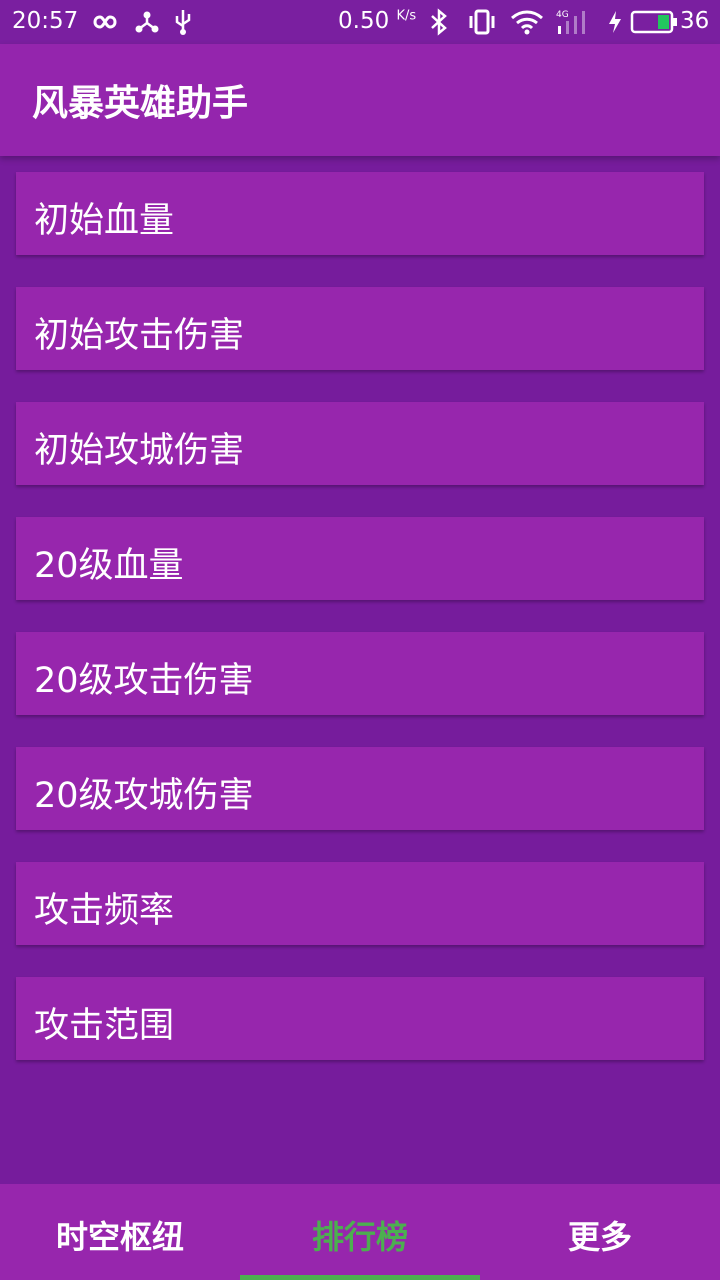  Describe the element at coordinates (360, 673) in the screenshot. I see `list-item-level20-attack-damage: 20级攻击伤害` at that location.